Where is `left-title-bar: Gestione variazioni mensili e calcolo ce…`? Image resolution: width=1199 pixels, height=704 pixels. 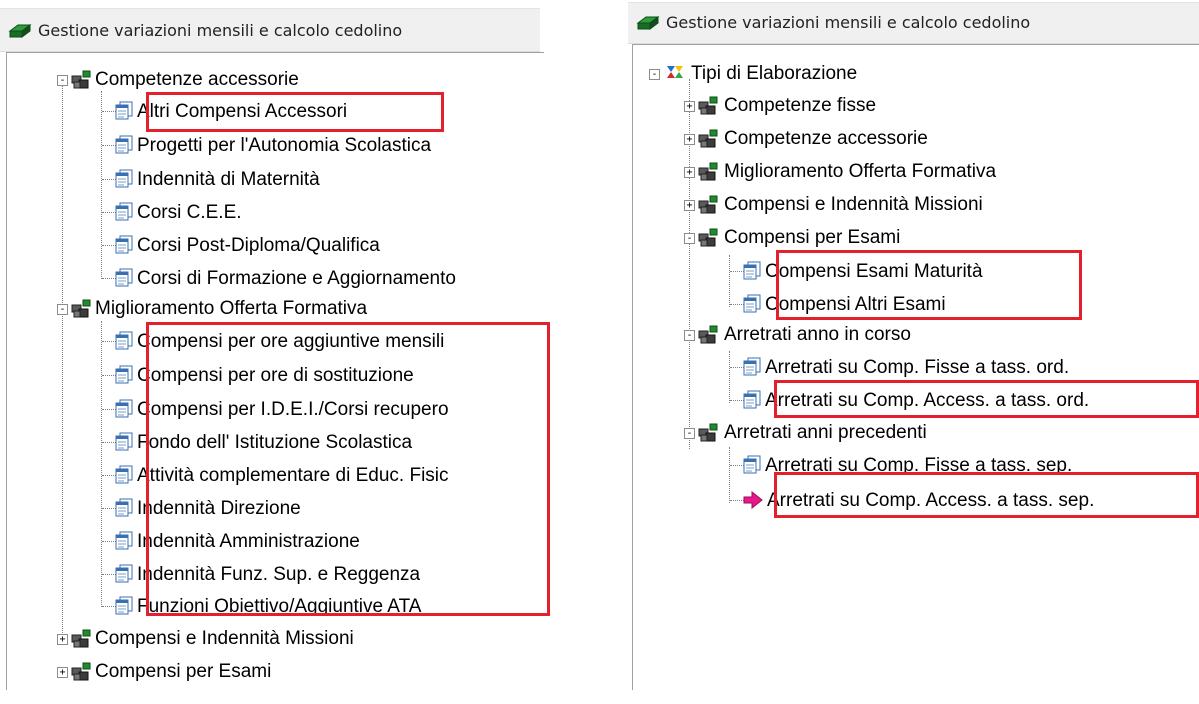
left-title-bar: Gestione variazioni mensili e calcolo ce… is located at coordinates (270, 30).